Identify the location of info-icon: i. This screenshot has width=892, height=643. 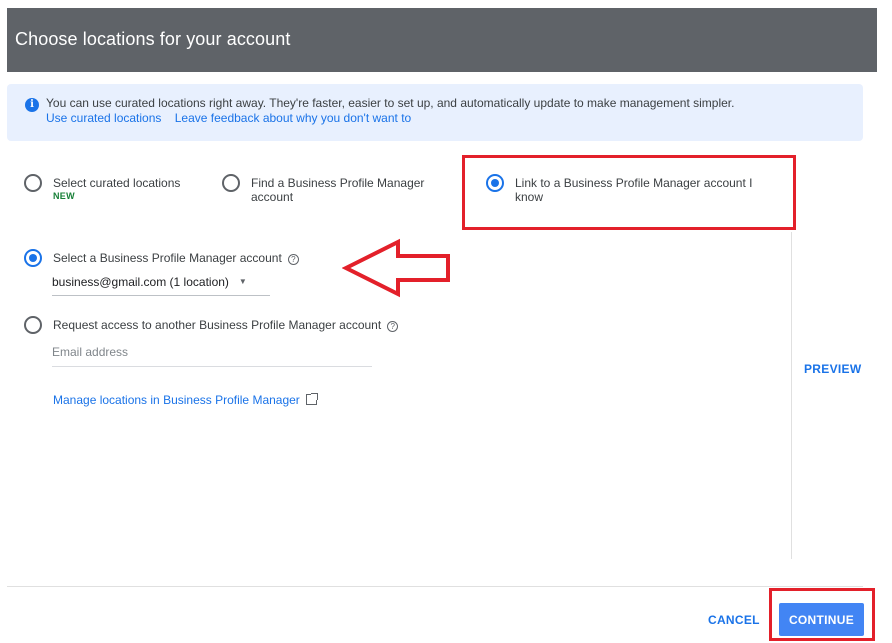
(32, 105).